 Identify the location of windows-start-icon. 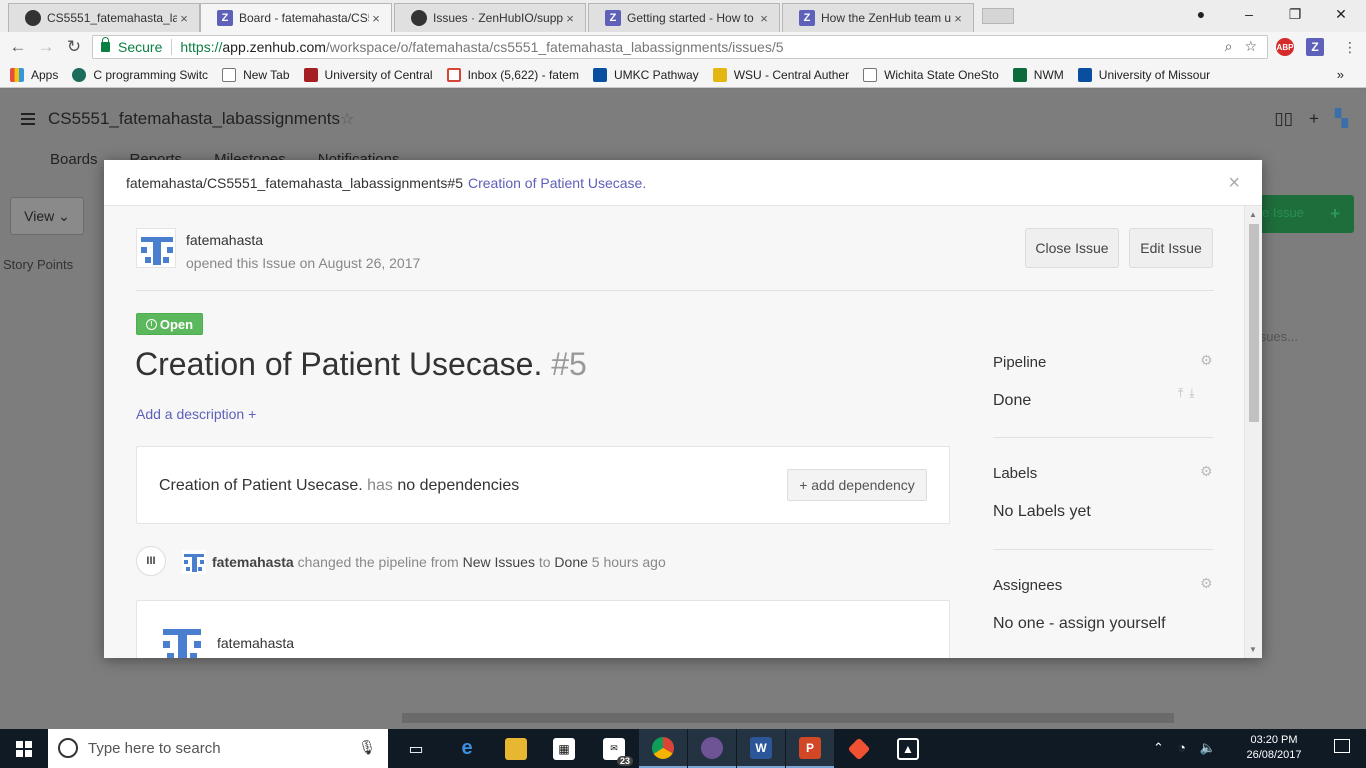
(24, 749).